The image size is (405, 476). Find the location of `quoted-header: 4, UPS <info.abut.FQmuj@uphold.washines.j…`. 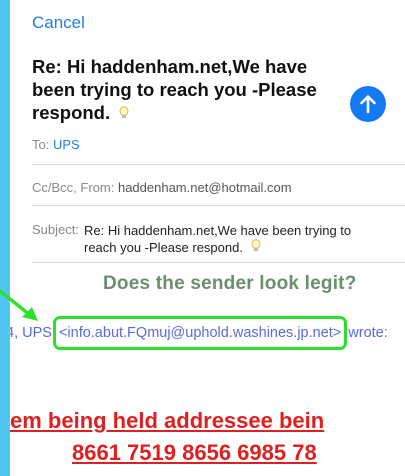

quoted-header: 4, UPS <info.abut.FQmuj@uphold.washines.j… is located at coordinates (199, 333).